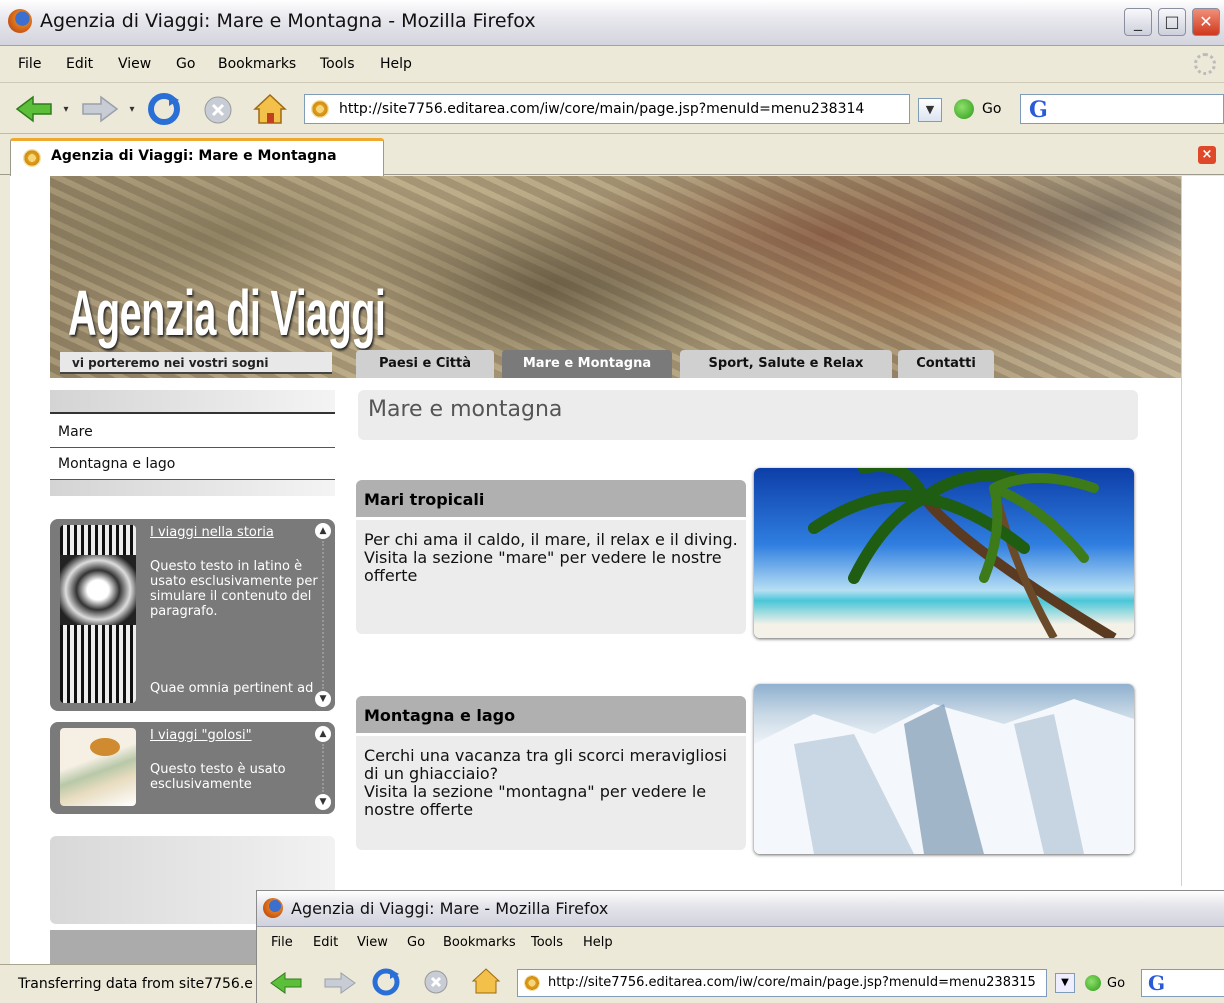 This screenshot has width=1224, height=1003. What do you see at coordinates (192, 488) in the screenshot?
I see `side-menu-footer` at bounding box center [192, 488].